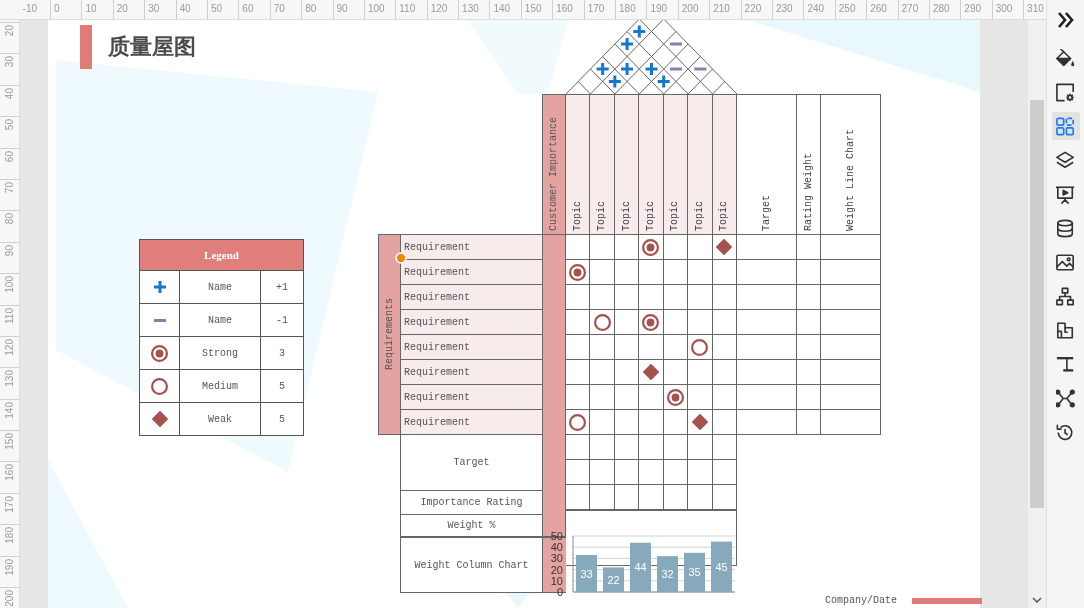 The width and height of the screenshot is (1084, 608). What do you see at coordinates (222, 255) in the screenshot?
I see `legend-header: Legend` at bounding box center [222, 255].